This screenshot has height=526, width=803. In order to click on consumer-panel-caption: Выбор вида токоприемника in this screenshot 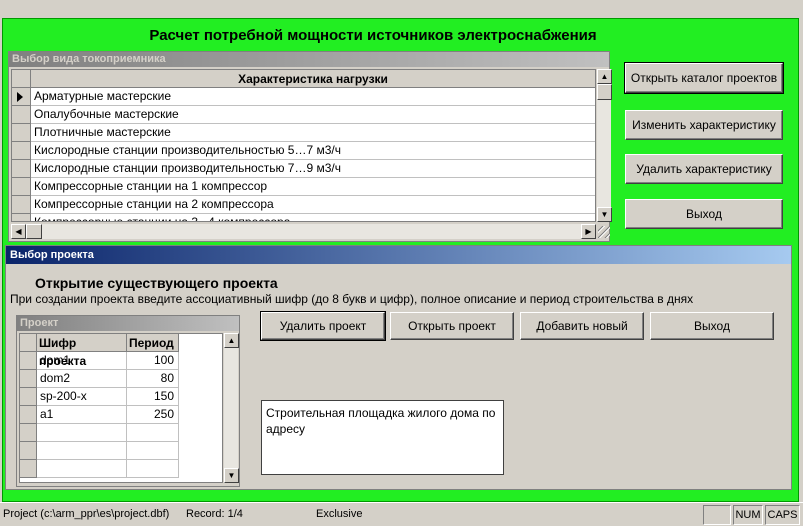, I will do `click(309, 59)`.